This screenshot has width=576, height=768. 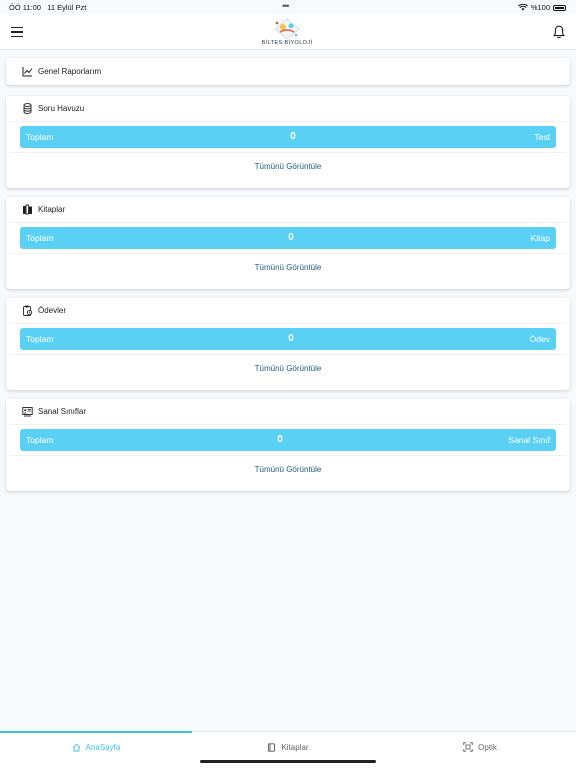 I want to click on clipboard-icon, so click(x=28, y=310).